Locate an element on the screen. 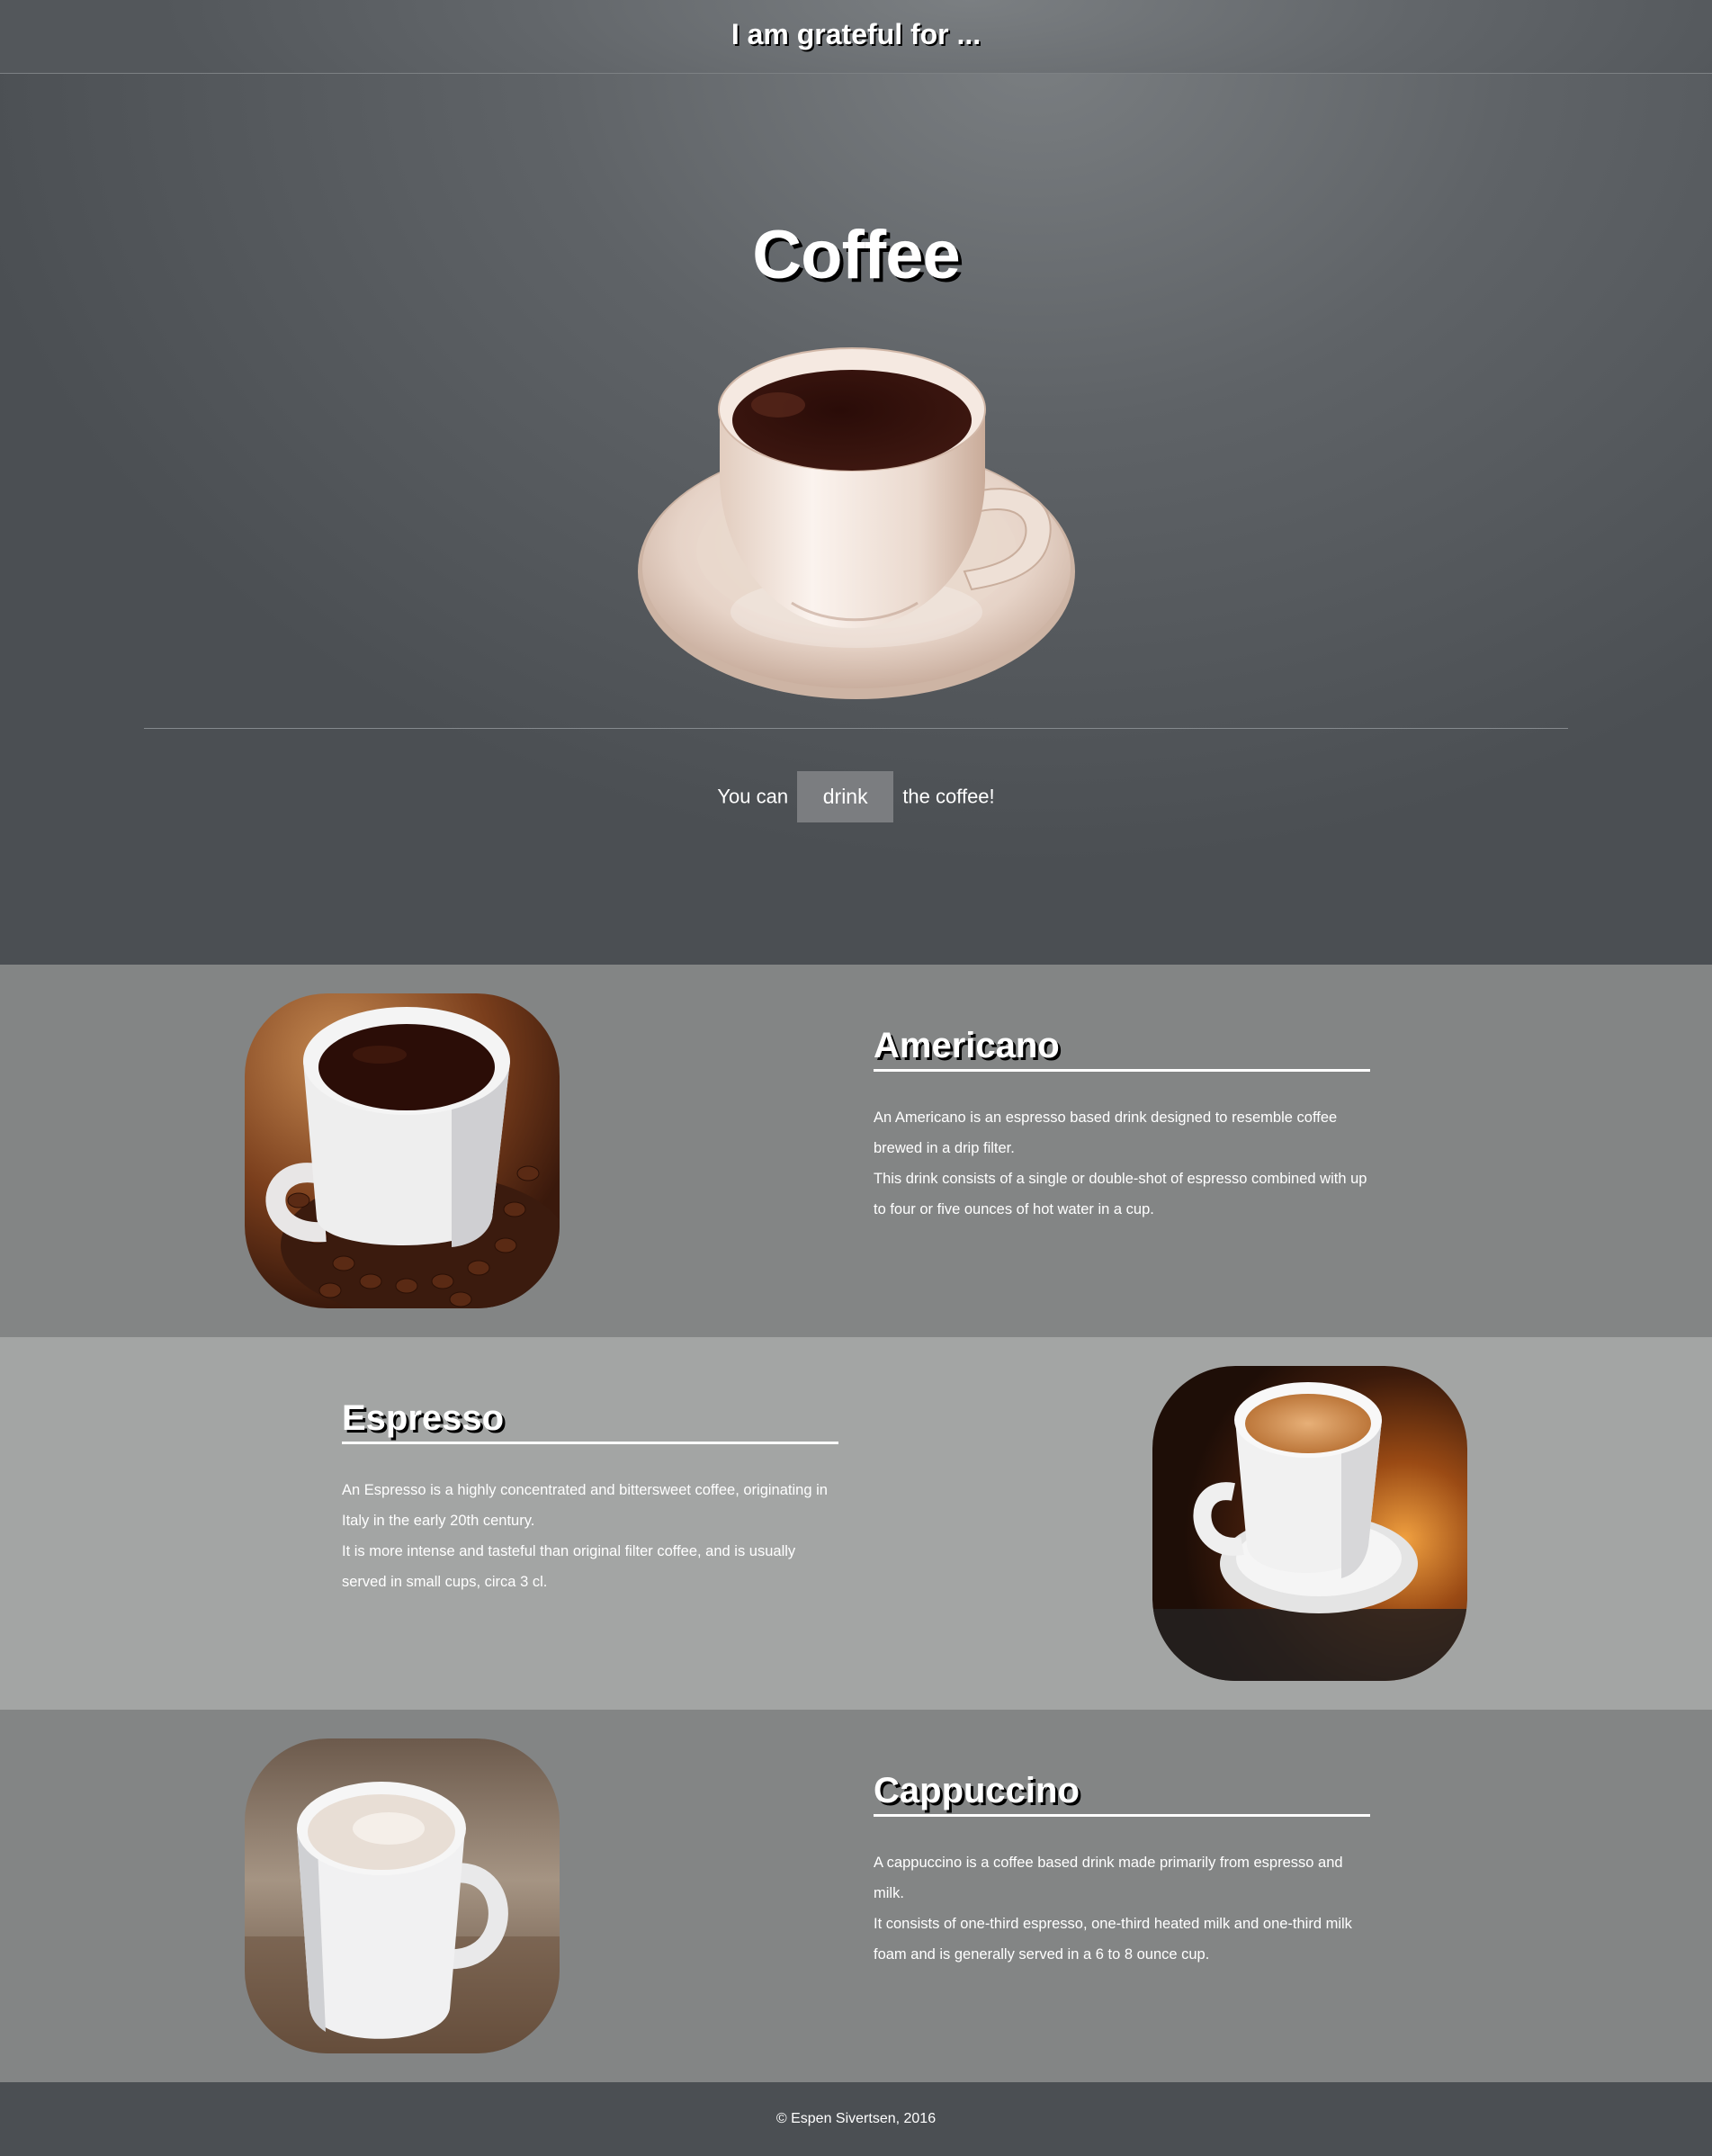 This screenshot has height=2156, width=1712. americano-photo is located at coordinates (402, 1150).